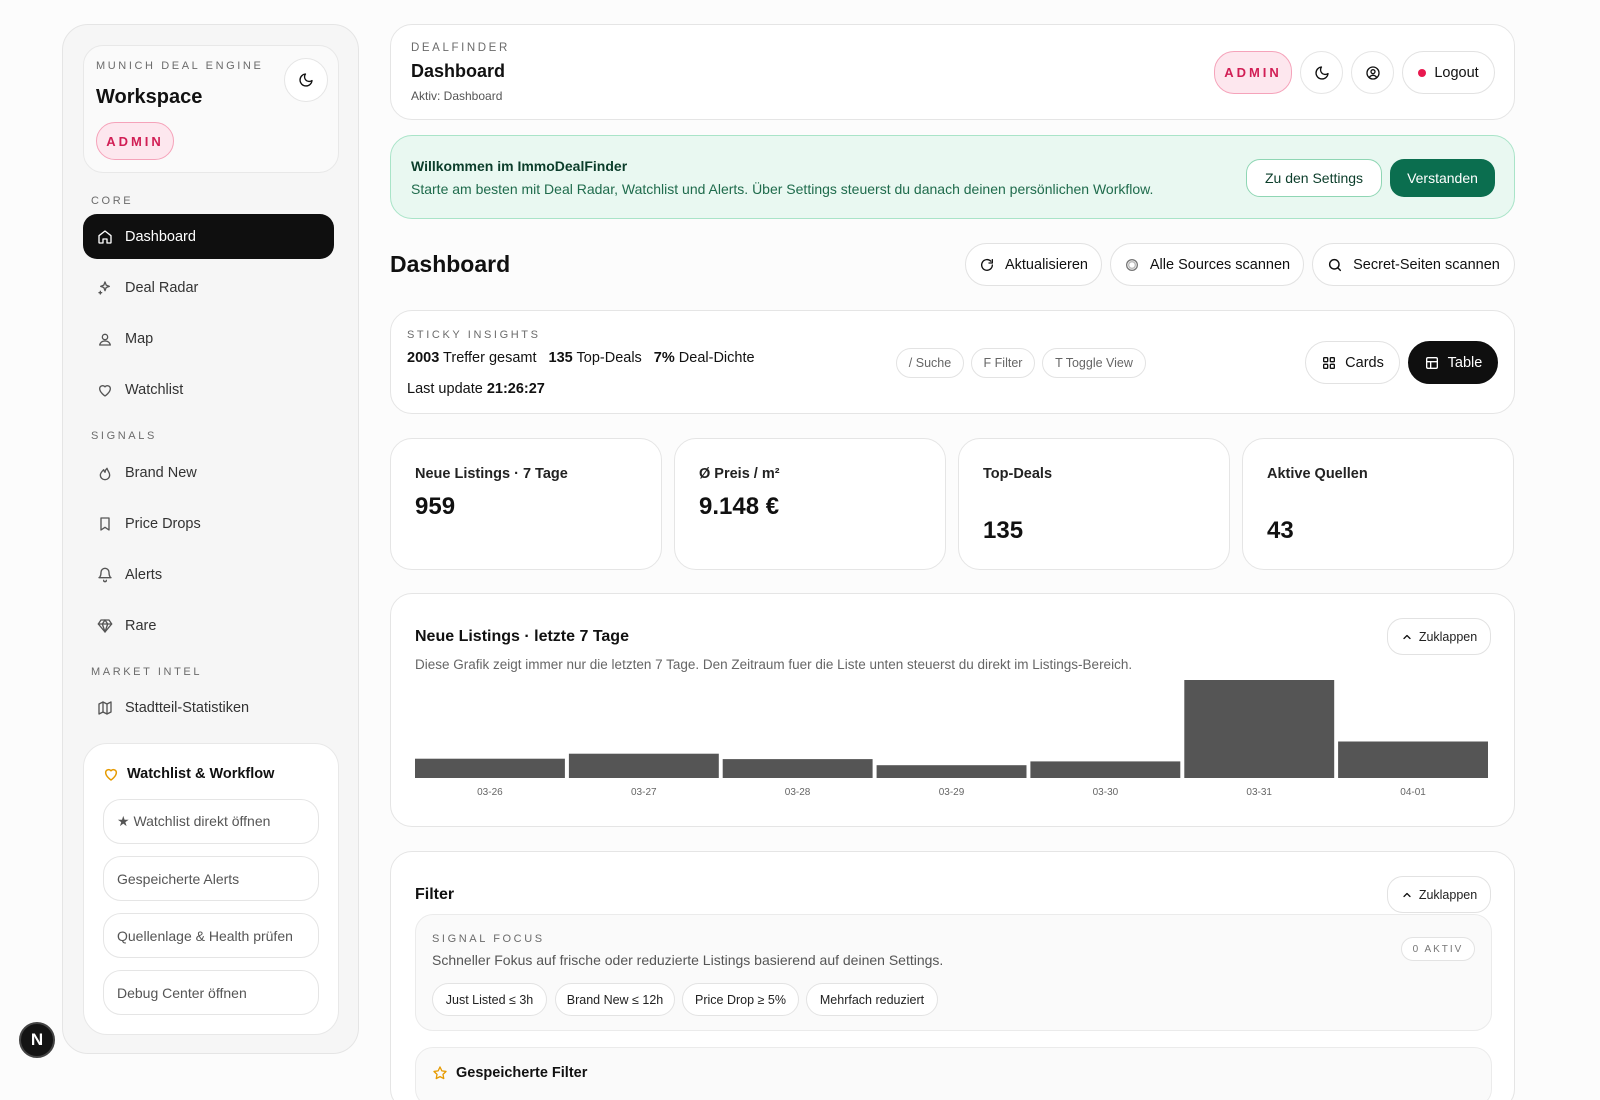 This screenshot has height=1100, width=1600. Describe the element at coordinates (147, 672) in the screenshot. I see `nav-section-market: MARKET INTEL` at that location.